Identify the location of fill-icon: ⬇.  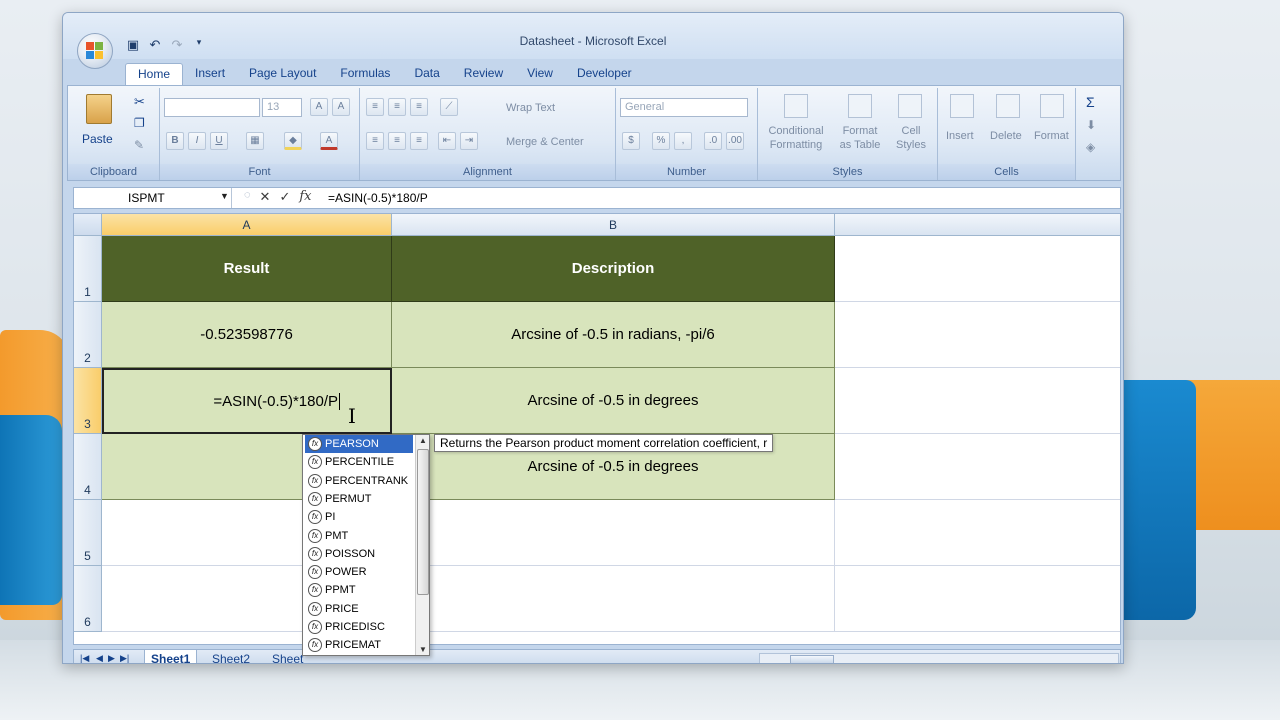
(1091, 125).